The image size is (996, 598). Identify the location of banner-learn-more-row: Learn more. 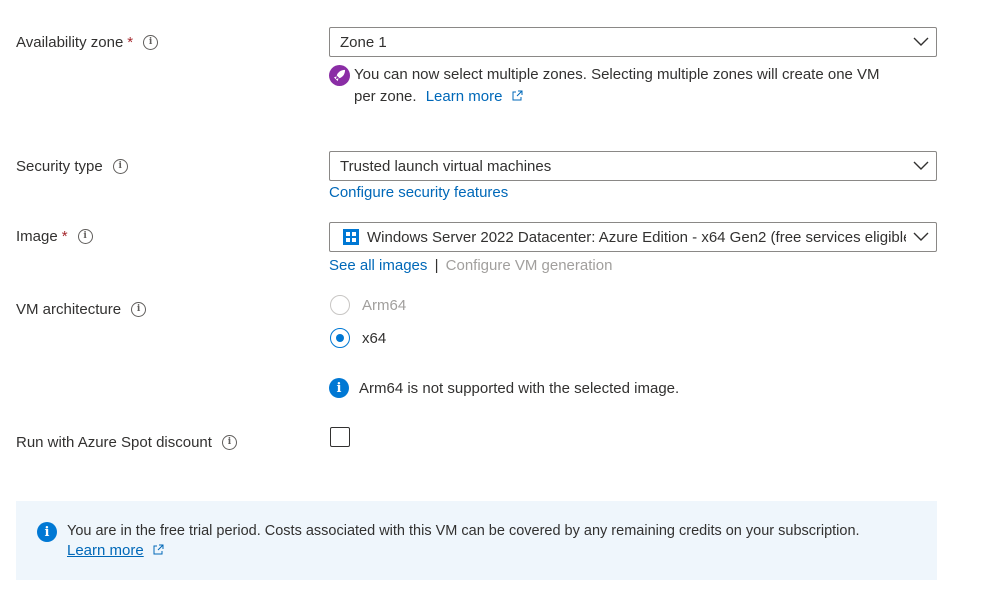
(497, 551).